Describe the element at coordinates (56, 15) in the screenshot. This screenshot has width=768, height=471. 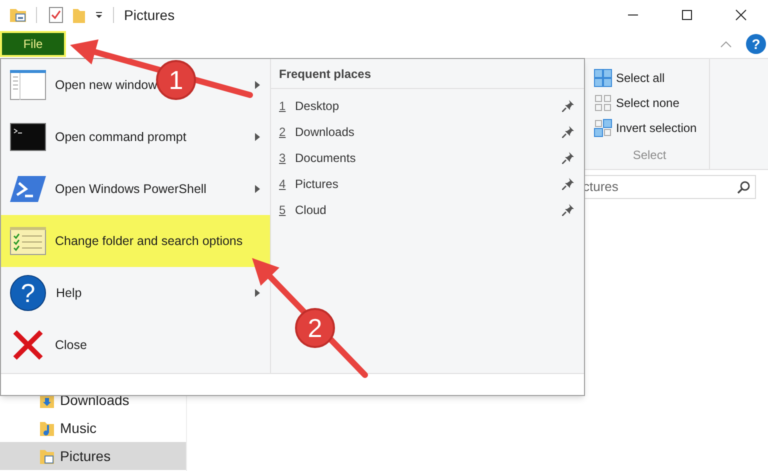
I see `checkmark-icon` at that location.